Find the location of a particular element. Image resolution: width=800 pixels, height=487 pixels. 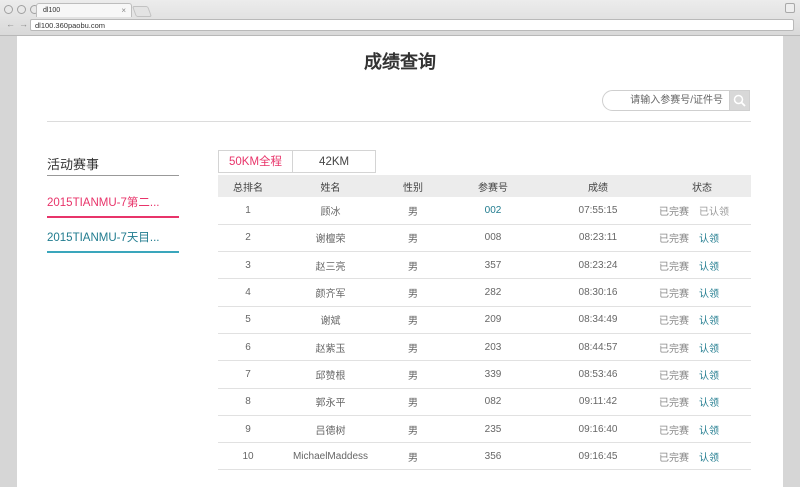

bib-cell: 008 is located at coordinates (493, 238).